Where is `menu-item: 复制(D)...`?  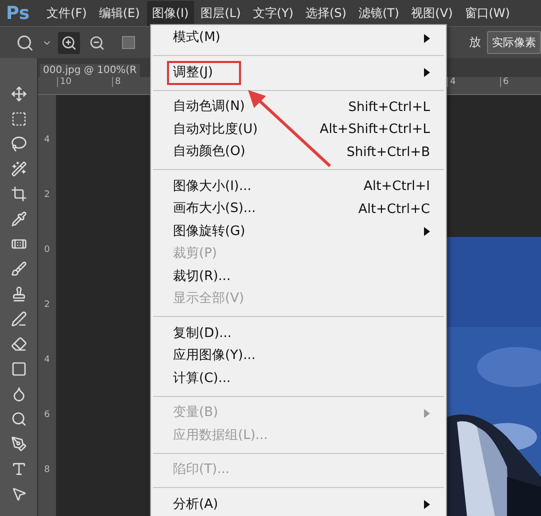
menu-item: 复制(D)... is located at coordinates (298, 333).